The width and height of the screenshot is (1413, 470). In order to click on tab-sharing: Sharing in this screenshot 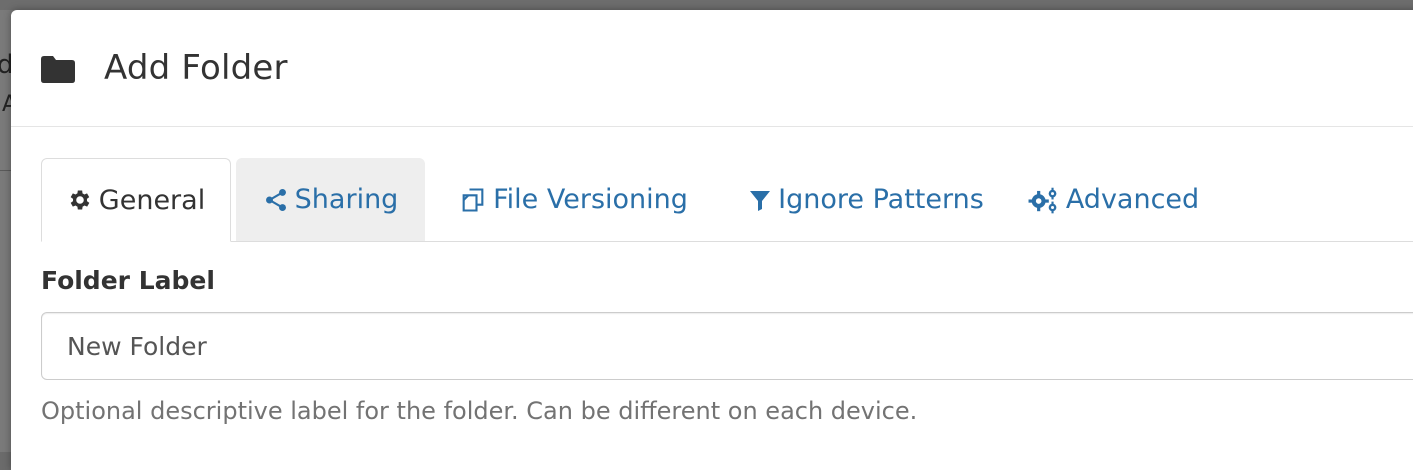, I will do `click(330, 199)`.